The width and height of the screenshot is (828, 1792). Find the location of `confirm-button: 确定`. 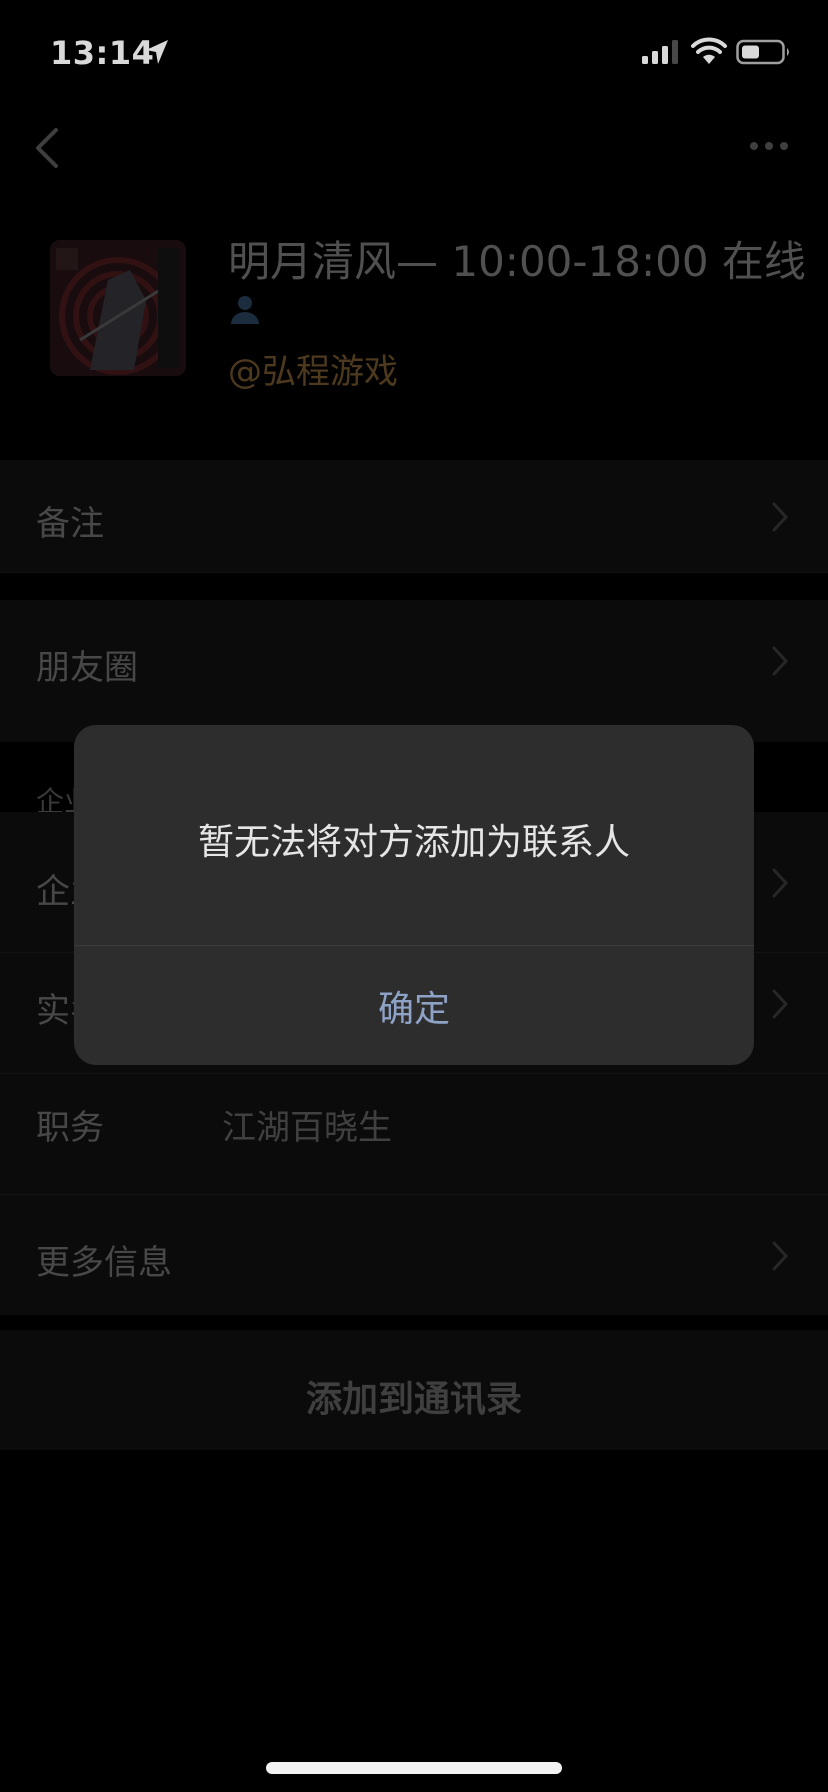

confirm-button: 确定 is located at coordinates (414, 1005).